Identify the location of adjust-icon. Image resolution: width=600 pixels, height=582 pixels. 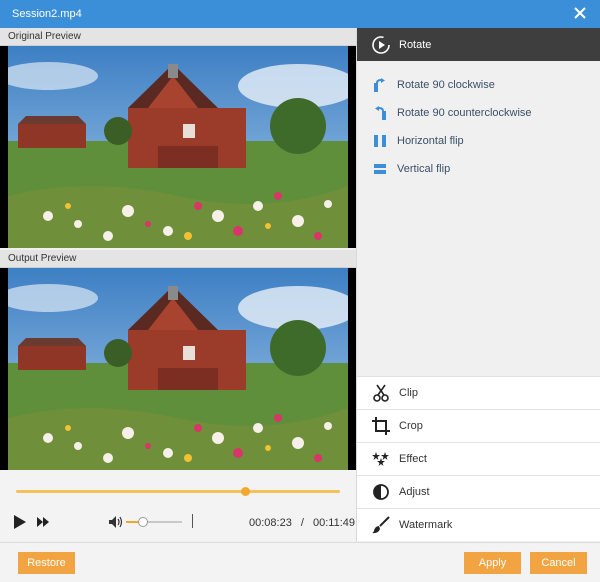
(381, 492).